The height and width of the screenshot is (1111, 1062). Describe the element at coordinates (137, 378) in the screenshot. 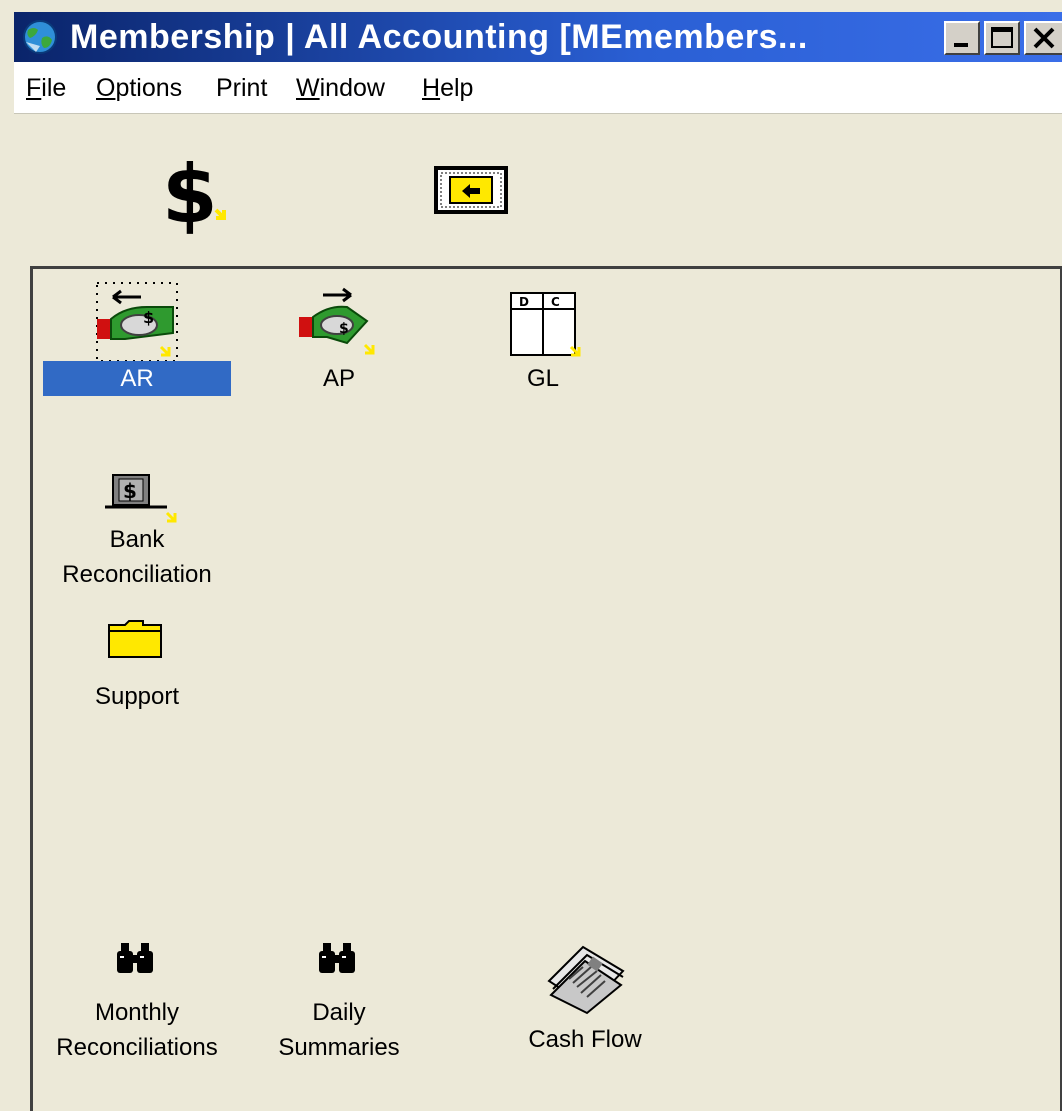

I see `ar-label: AR` at that location.